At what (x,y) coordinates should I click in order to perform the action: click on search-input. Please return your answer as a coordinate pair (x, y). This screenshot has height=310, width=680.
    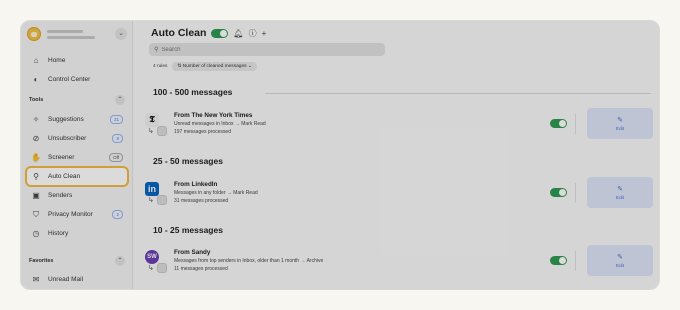
    Looking at the image, I should click on (261, 49).